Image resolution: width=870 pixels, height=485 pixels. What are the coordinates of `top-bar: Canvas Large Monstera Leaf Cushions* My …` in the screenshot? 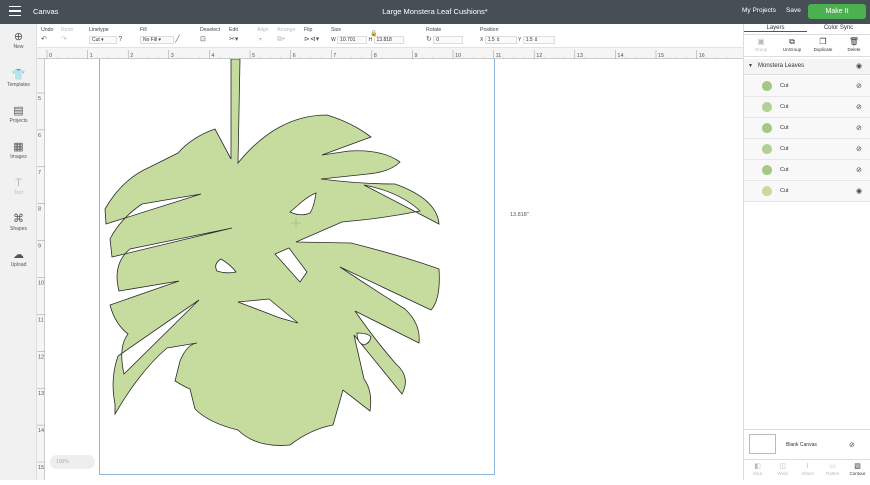 It's located at (435, 12).